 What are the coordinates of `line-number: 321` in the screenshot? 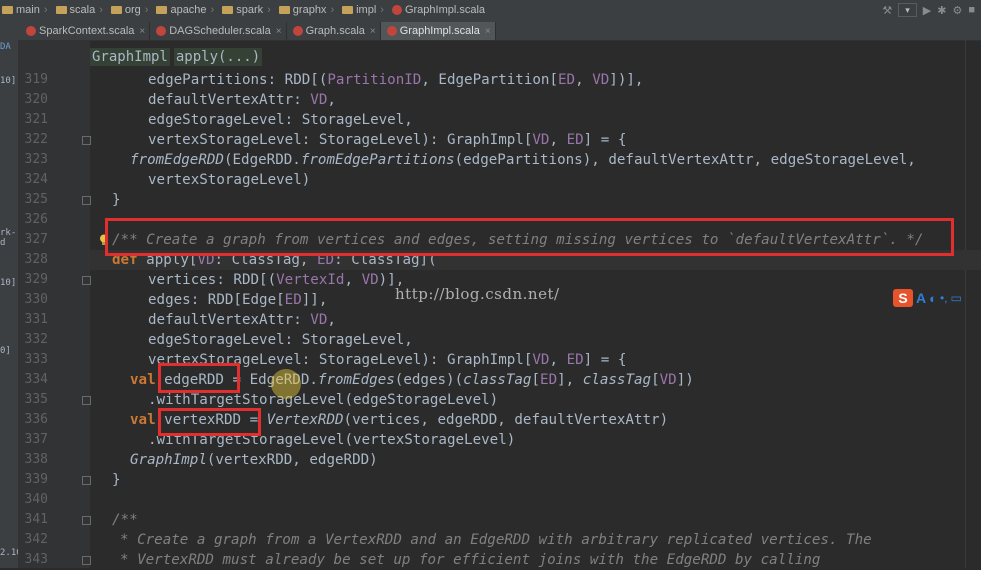 It's located at (36, 119).